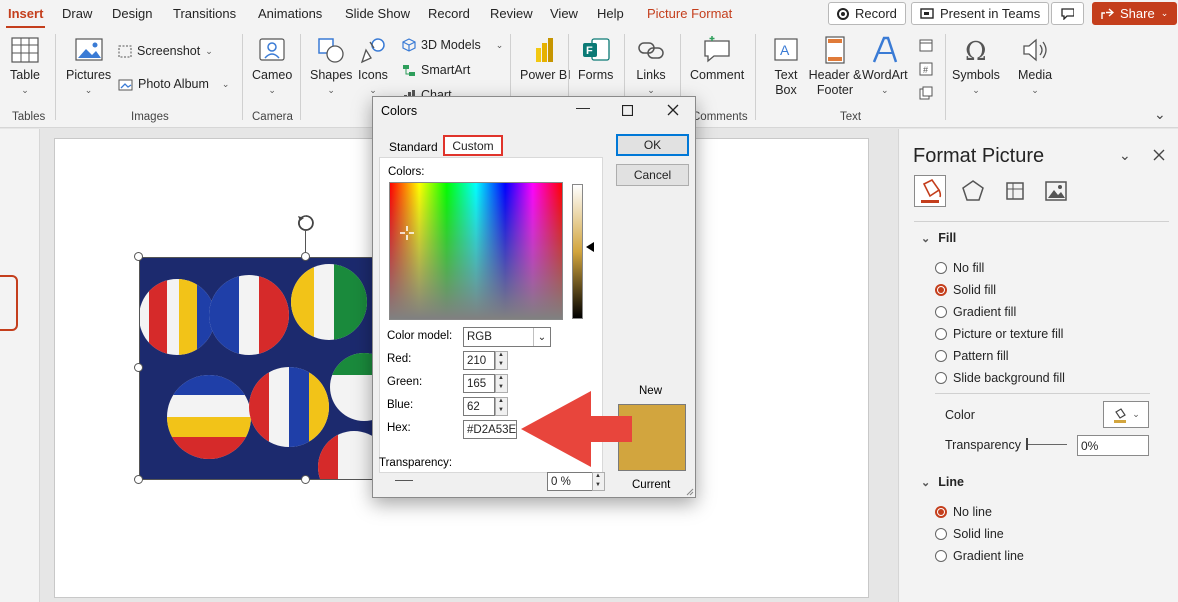 This screenshot has height=602, width=1178. I want to click on slide-thumbnail-pane, so click(20, 365).